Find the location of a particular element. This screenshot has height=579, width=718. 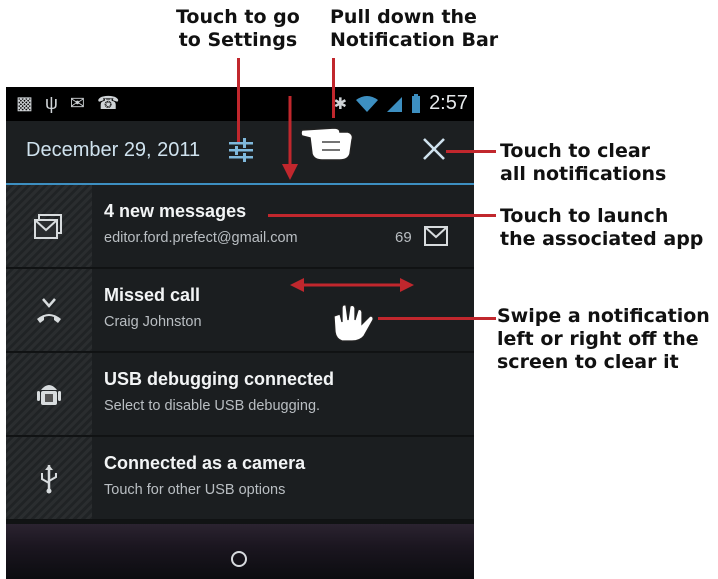

callout-launch: Touch to launch the associated app is located at coordinates (601, 228).